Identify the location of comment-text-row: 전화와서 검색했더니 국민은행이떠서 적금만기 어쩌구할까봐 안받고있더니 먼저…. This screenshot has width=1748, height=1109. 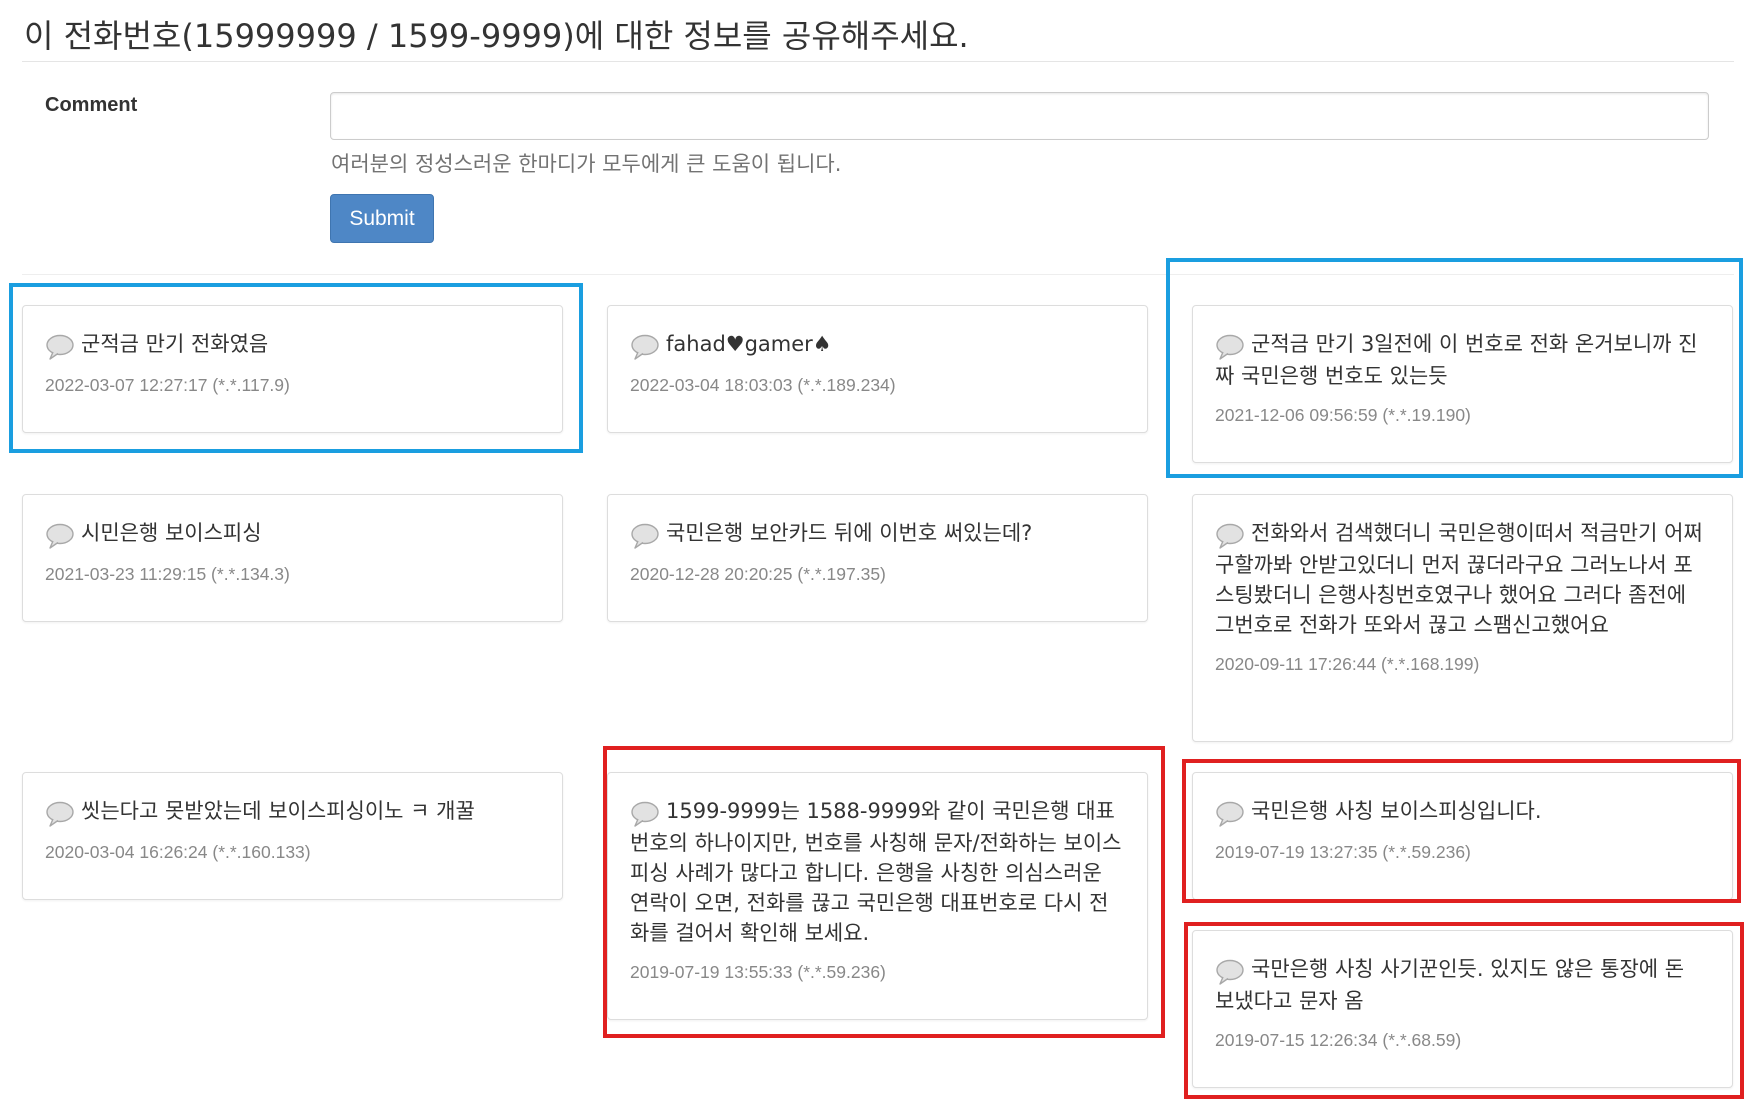
(1462, 579).